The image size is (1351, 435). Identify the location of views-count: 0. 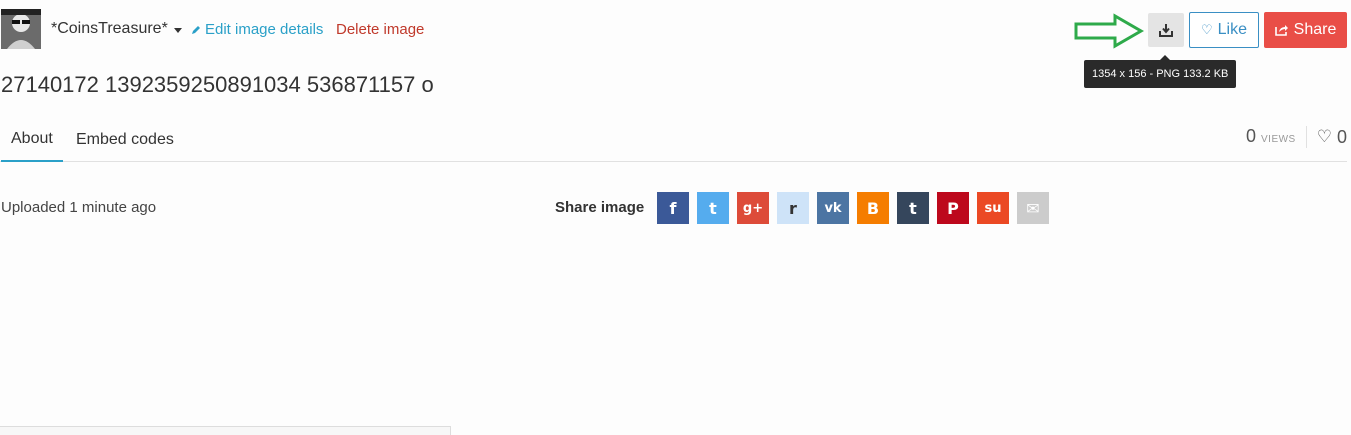
(1250, 136).